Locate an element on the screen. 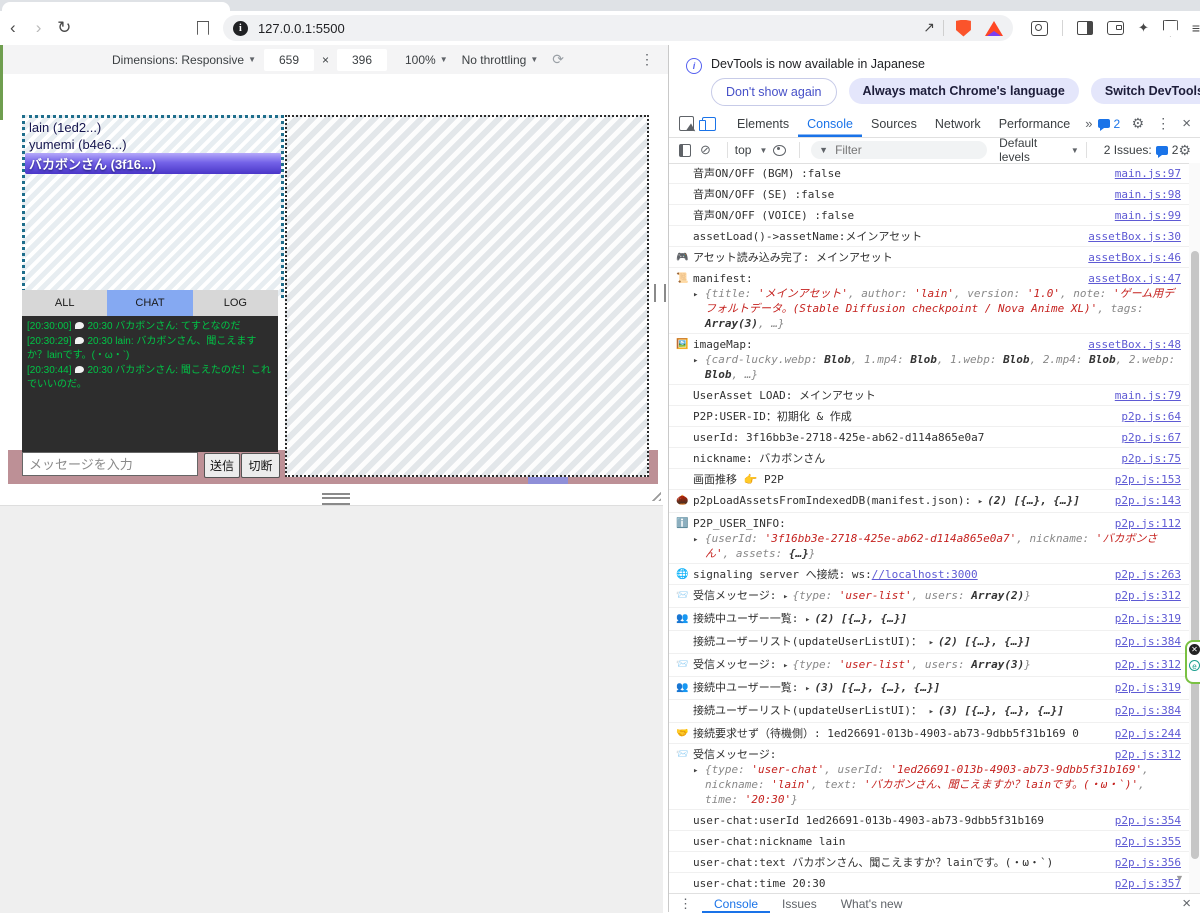  console-source-link: p2p.js:354 is located at coordinates (1148, 820).